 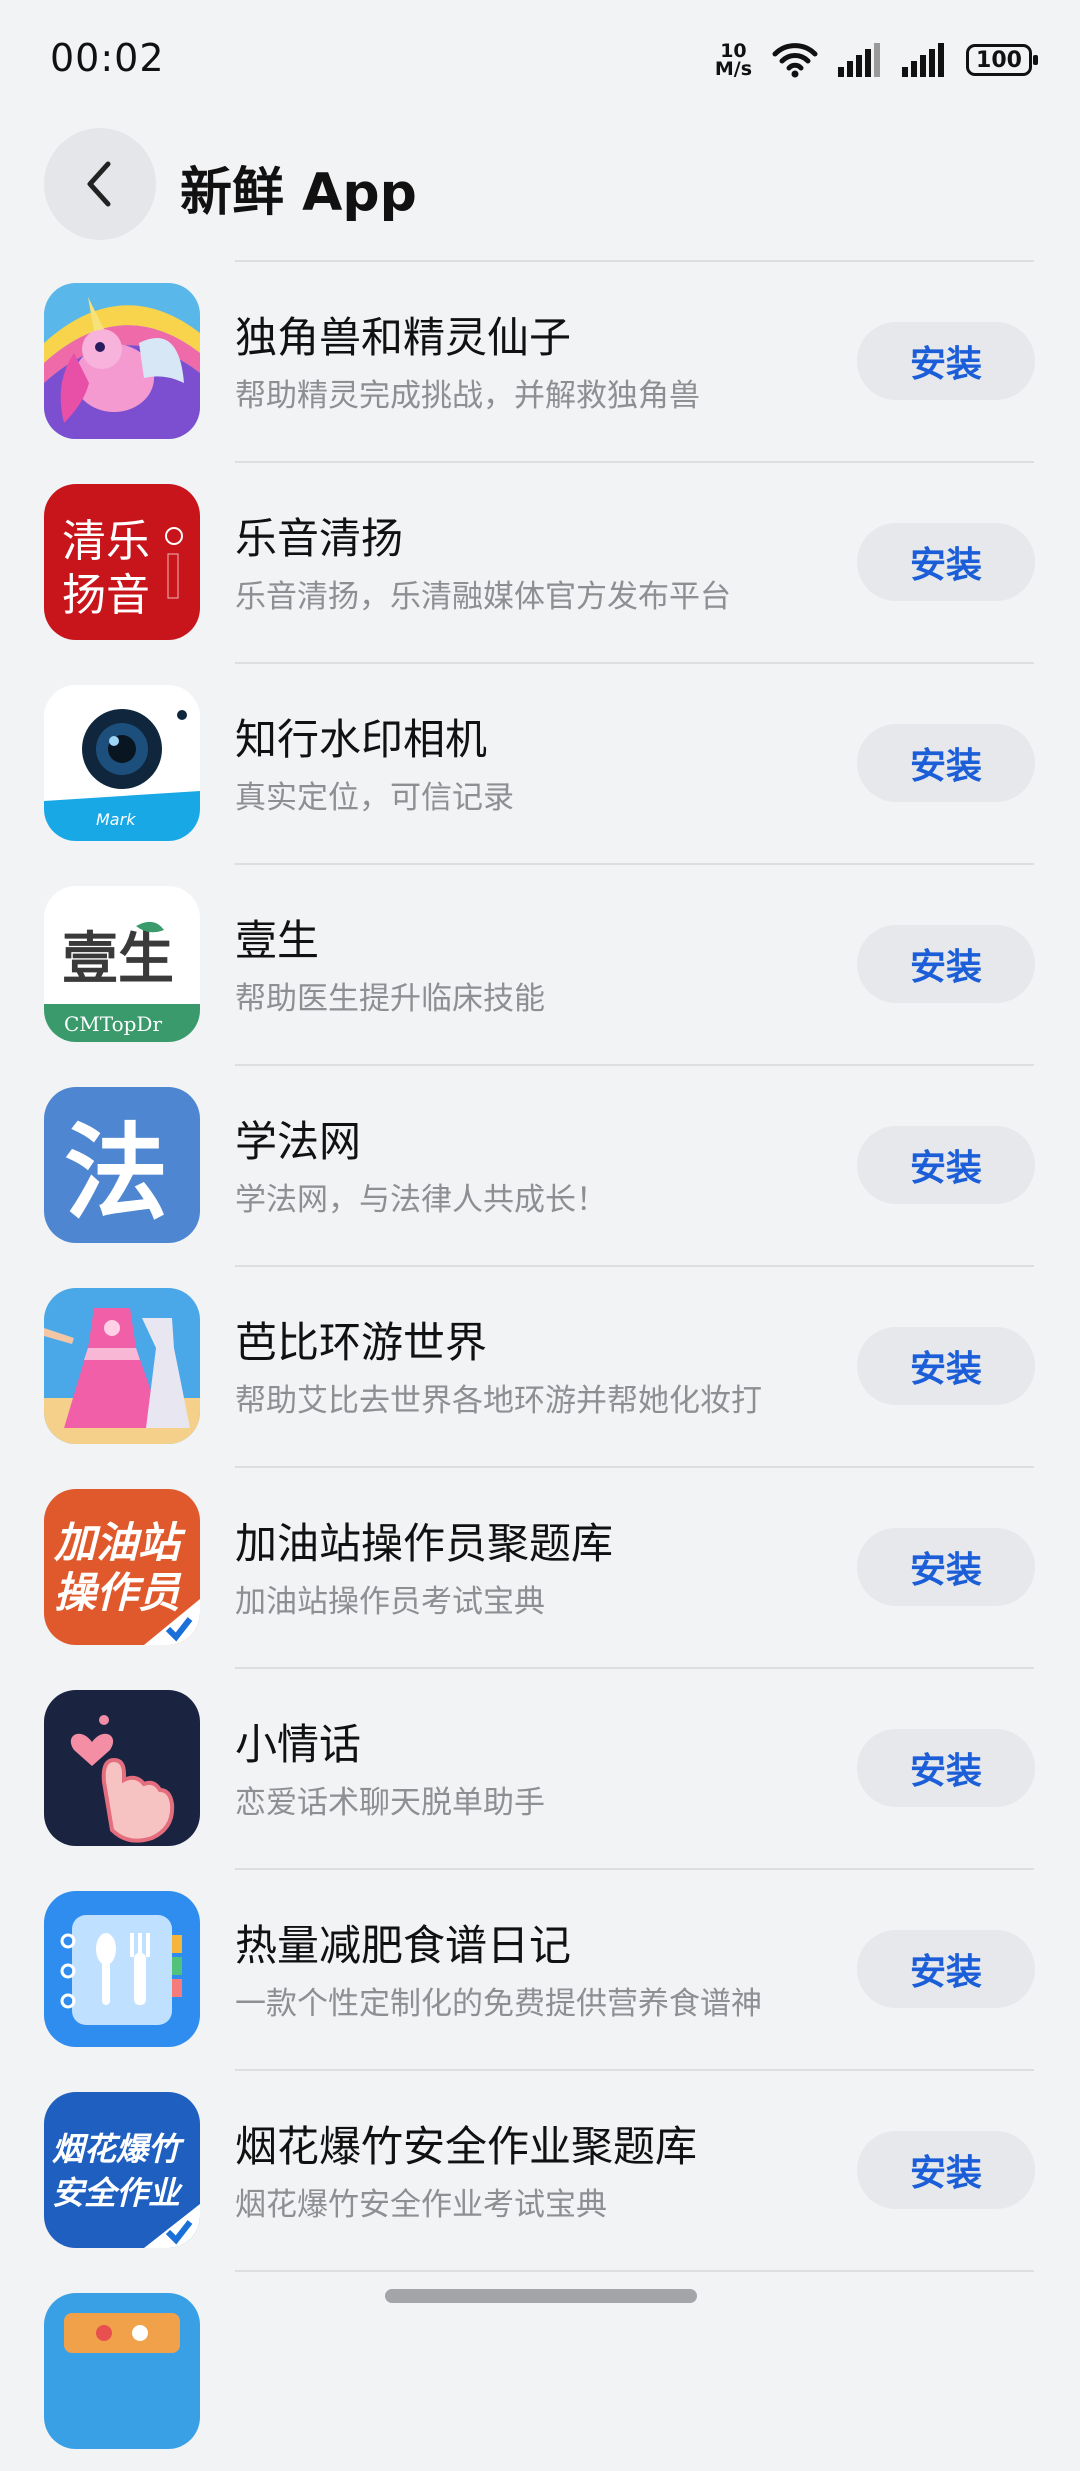 I want to click on list-item: 清乐 扬音 乐音清扬 乐音清扬，乐清融媒体官方发布平台 安装, so click(x=540, y=561).